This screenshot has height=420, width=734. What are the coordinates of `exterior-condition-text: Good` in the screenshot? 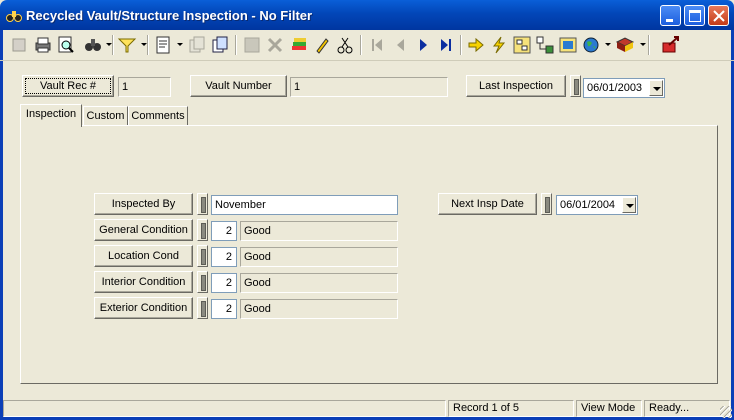 It's located at (319, 309).